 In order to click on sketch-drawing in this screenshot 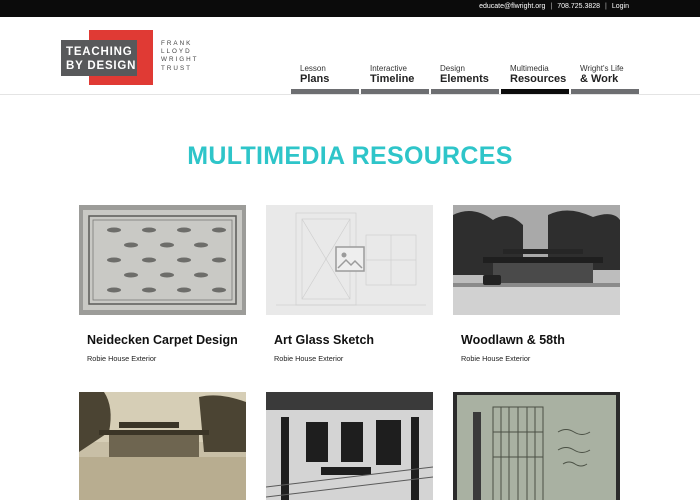, I will do `click(536, 446)`.